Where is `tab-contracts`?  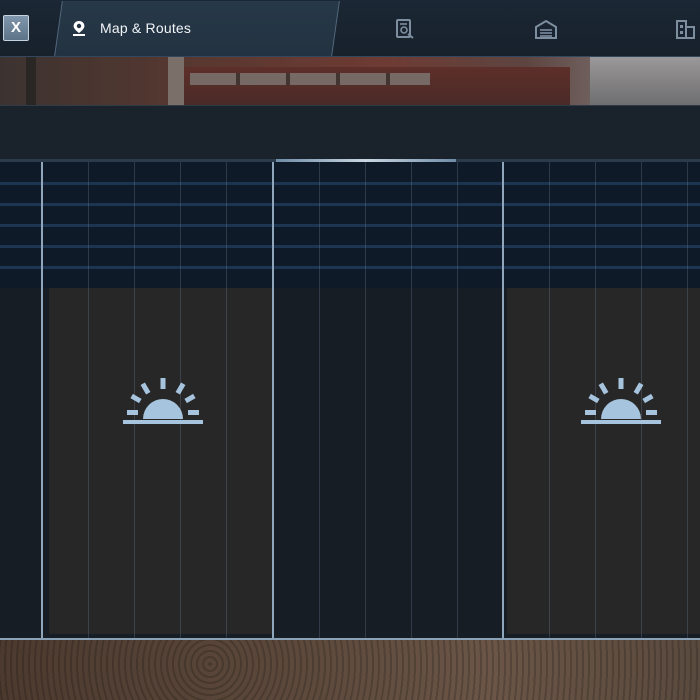
tab-contracts is located at coordinates (405, 29).